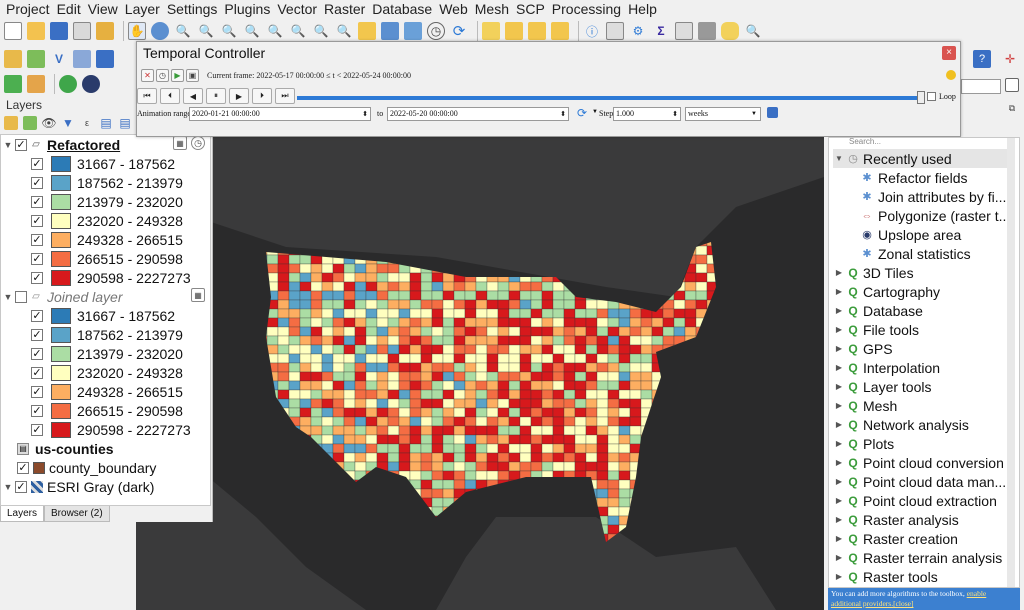 The height and width of the screenshot is (610, 1024). I want to click on menu-edit: Edit, so click(69, 9).